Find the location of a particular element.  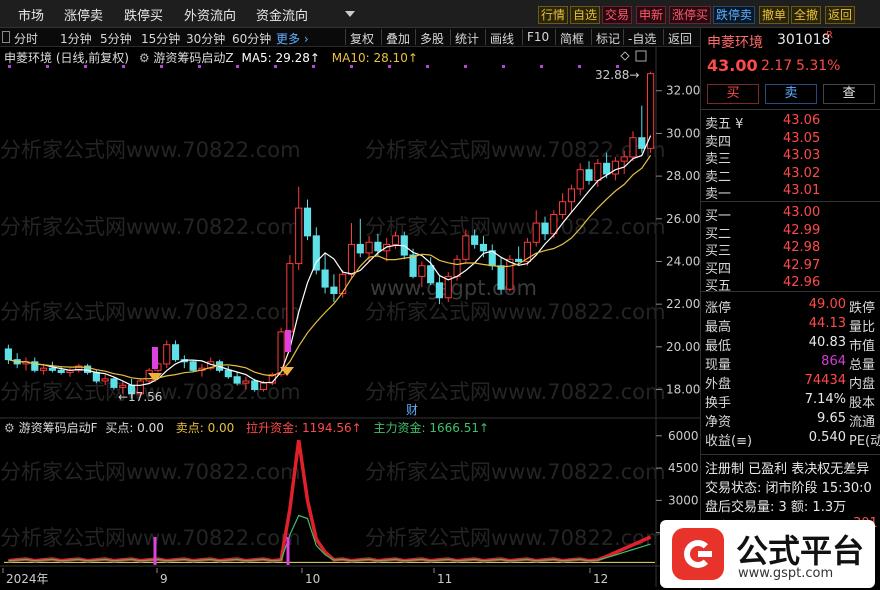

chart-tool-button: 统计 is located at coordinates (467, 38).